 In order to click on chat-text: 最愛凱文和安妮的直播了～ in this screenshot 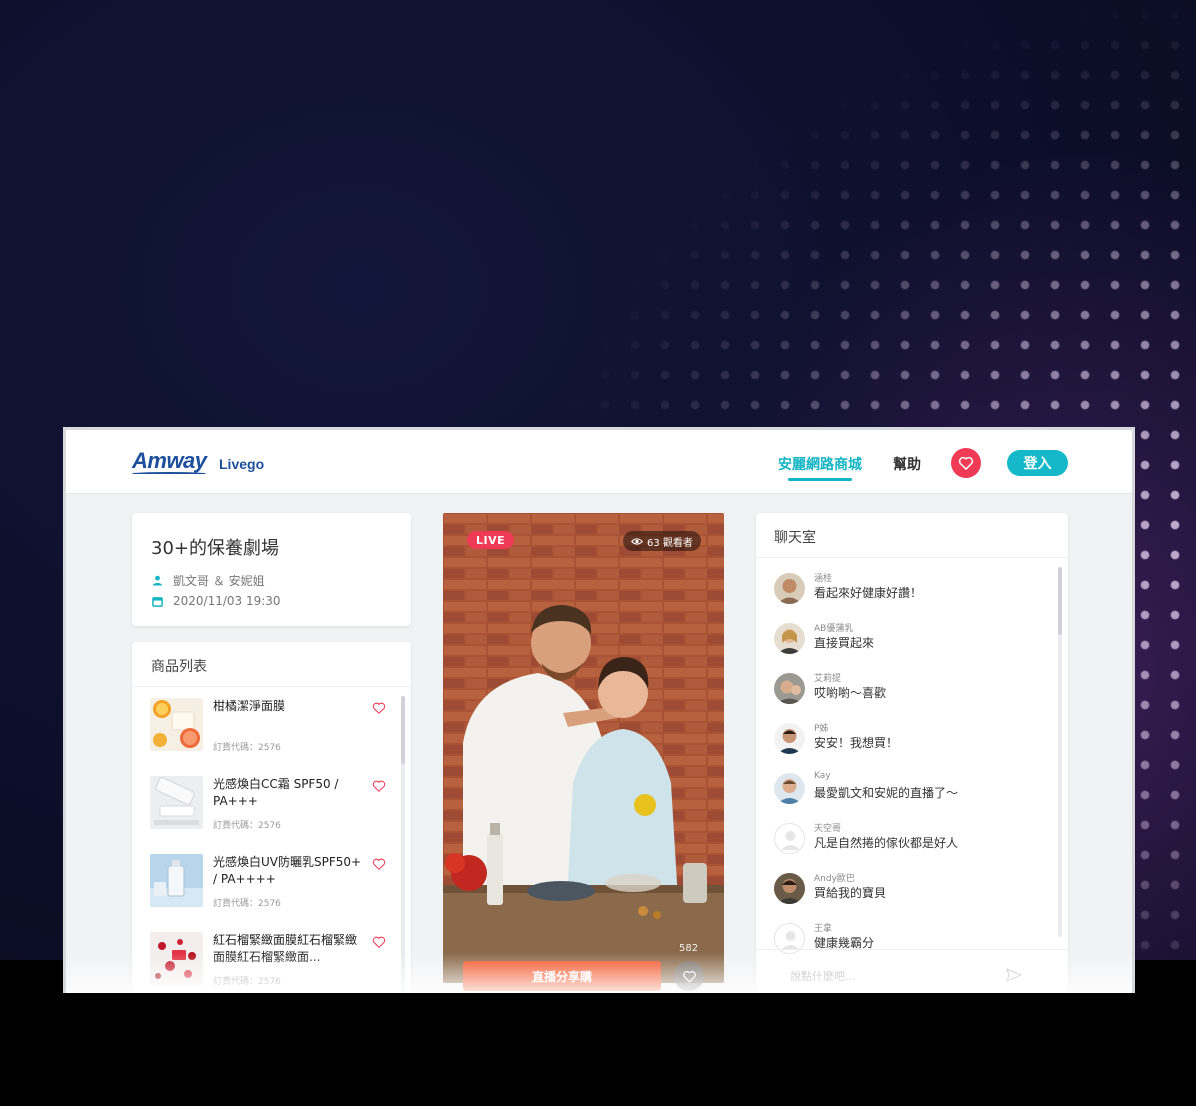, I will do `click(886, 793)`.